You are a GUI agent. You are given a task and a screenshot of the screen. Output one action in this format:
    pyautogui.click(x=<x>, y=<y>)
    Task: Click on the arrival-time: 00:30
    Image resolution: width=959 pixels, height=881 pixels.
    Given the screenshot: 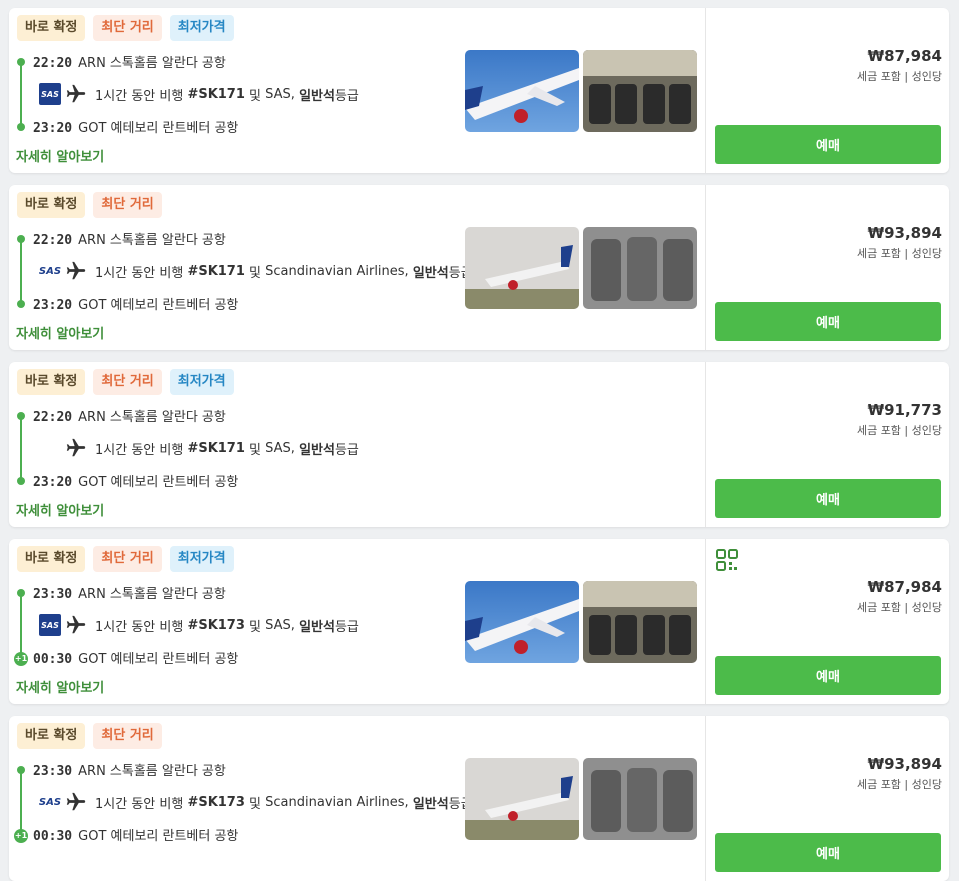 What is the action you would take?
    pyautogui.click(x=53, y=659)
    